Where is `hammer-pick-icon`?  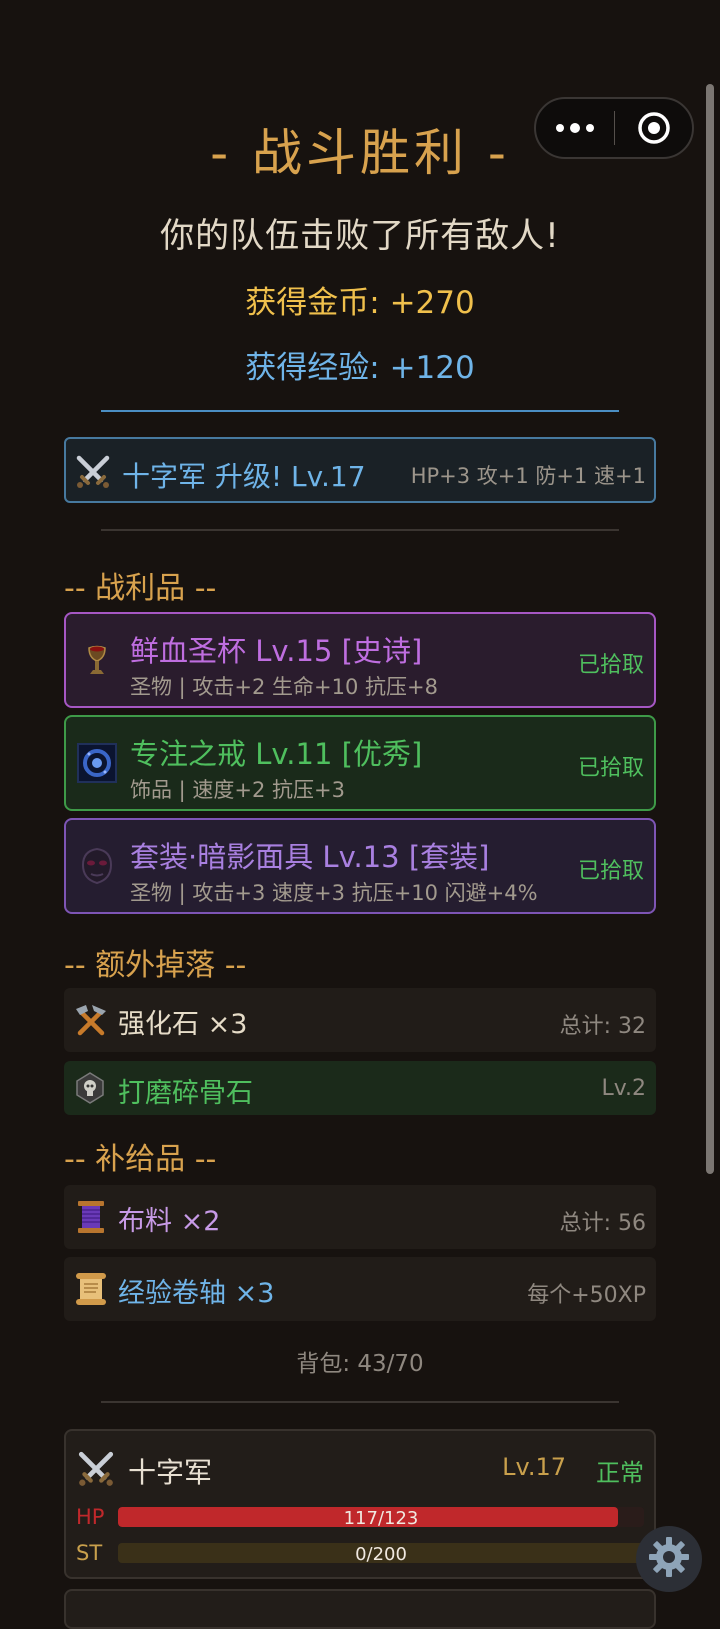
hammer-pick-icon is located at coordinates (91, 1022).